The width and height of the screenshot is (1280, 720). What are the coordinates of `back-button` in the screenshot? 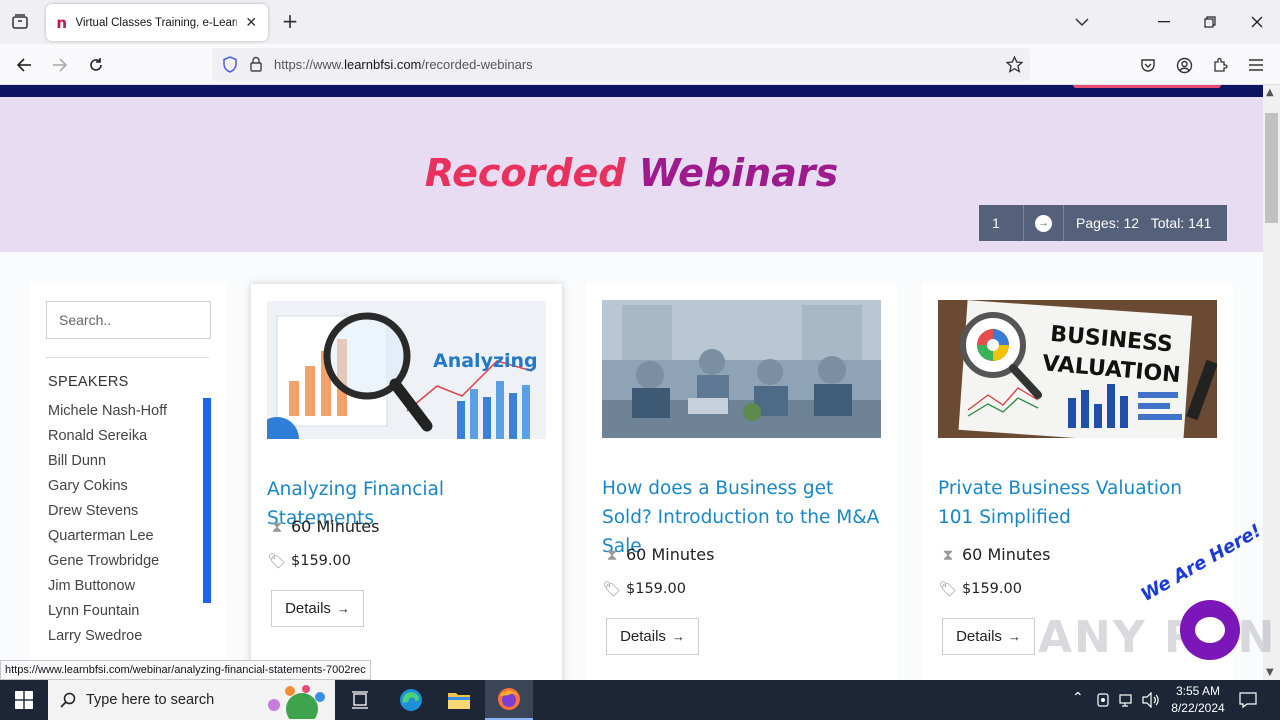 It's located at (24, 65).